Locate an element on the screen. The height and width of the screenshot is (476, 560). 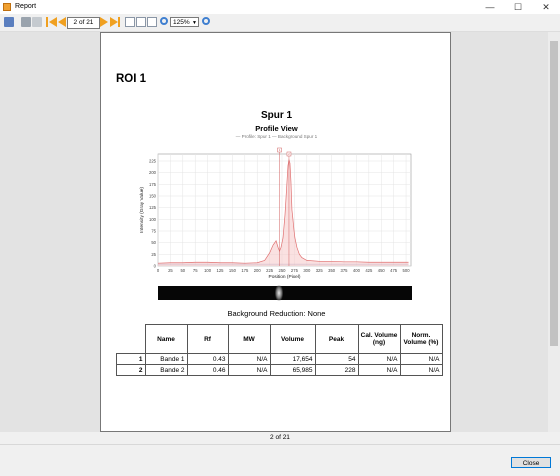
y-tick-label: 175 is located at coordinates (153, 184).